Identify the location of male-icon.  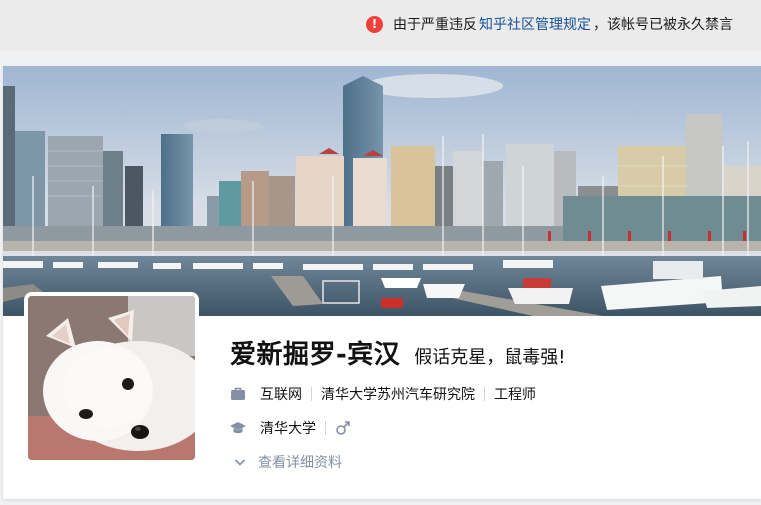
(343, 428).